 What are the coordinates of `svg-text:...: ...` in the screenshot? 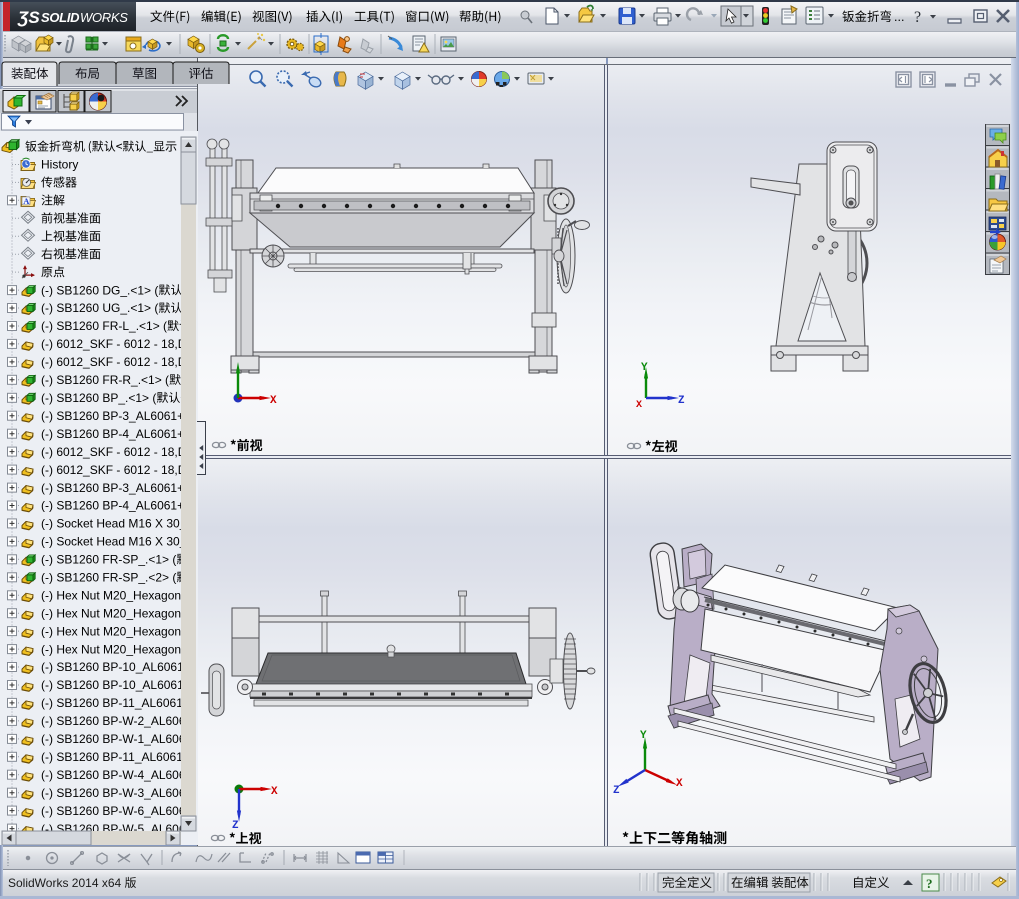 It's located at (899, 17).